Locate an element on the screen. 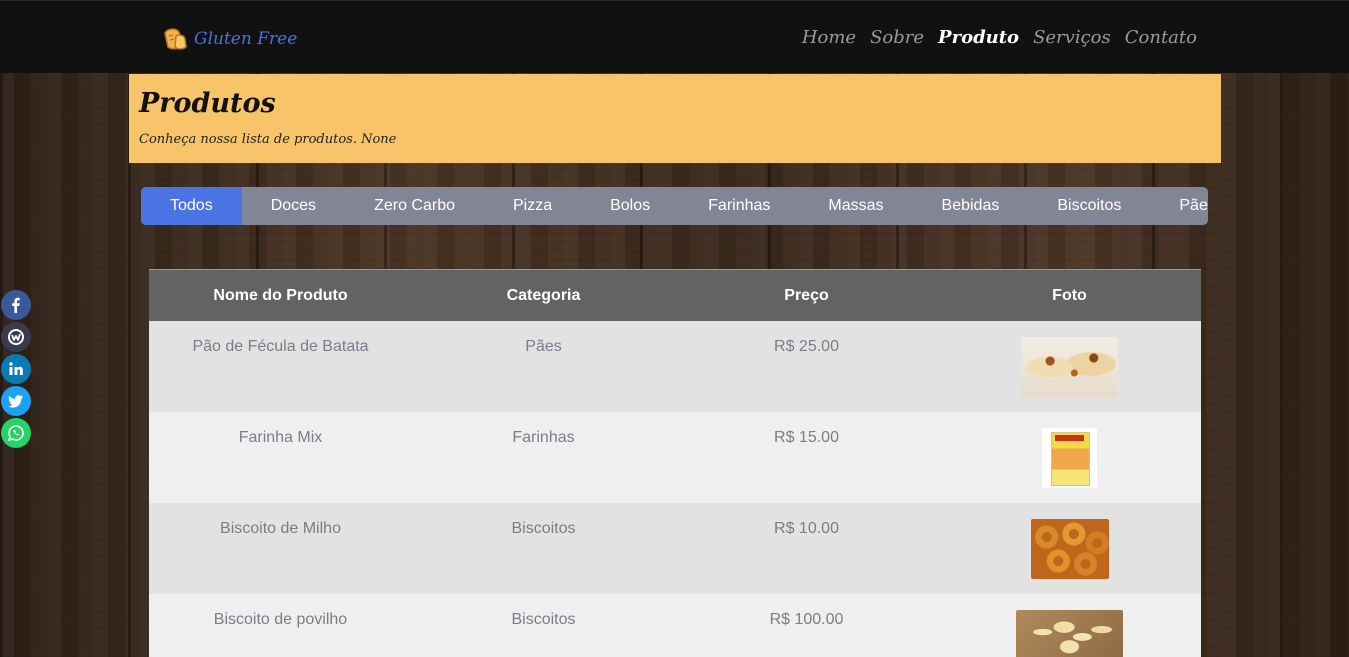 The width and height of the screenshot is (1349, 657). facebook-share-button is located at coordinates (16, 305).